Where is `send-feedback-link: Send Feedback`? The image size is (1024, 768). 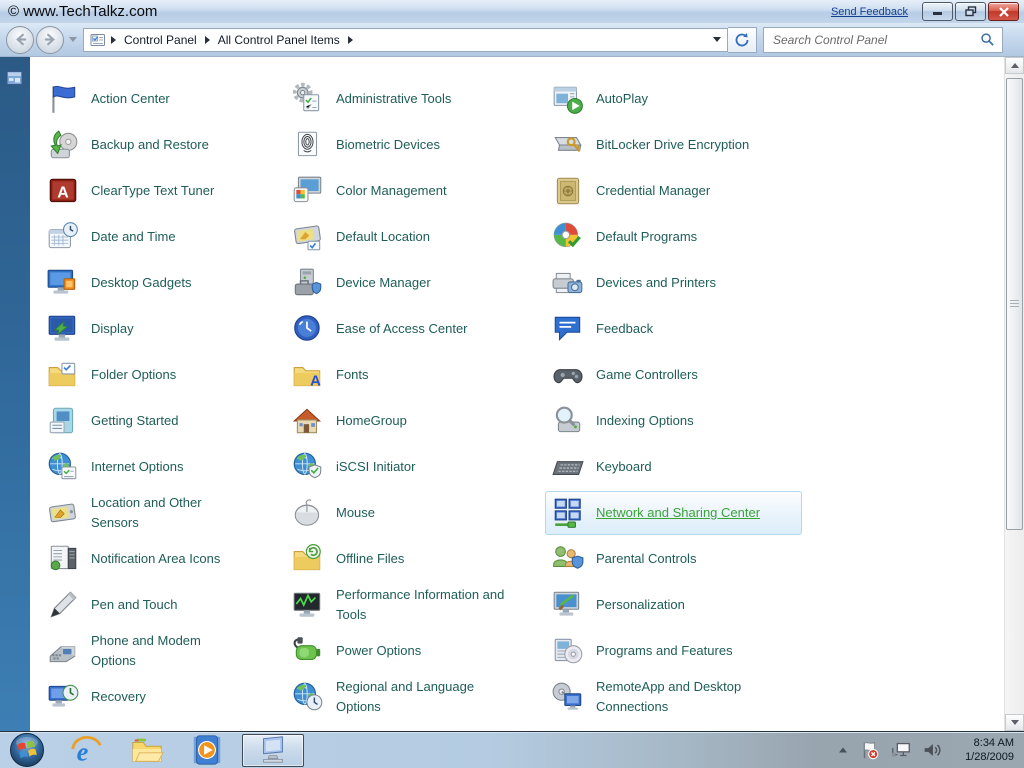
send-feedback-link: Send Feedback is located at coordinates (869, 12).